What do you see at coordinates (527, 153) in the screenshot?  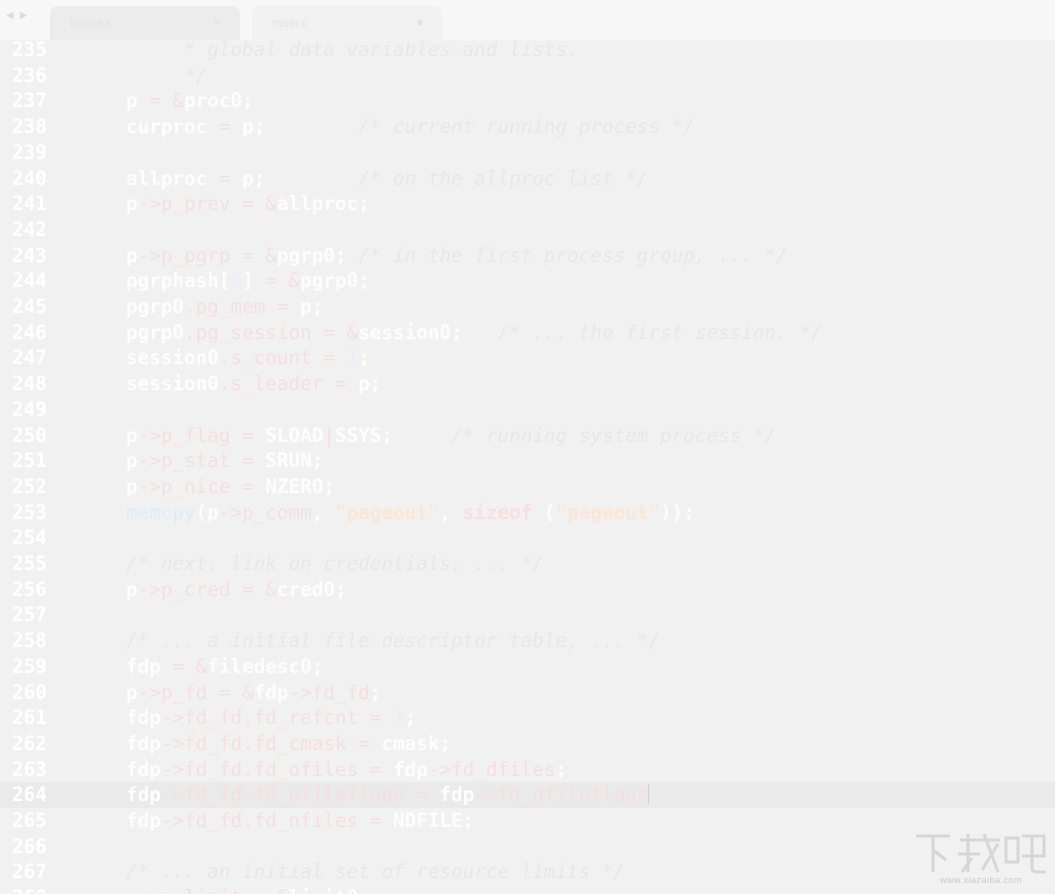 I see `code-line: 239` at bounding box center [527, 153].